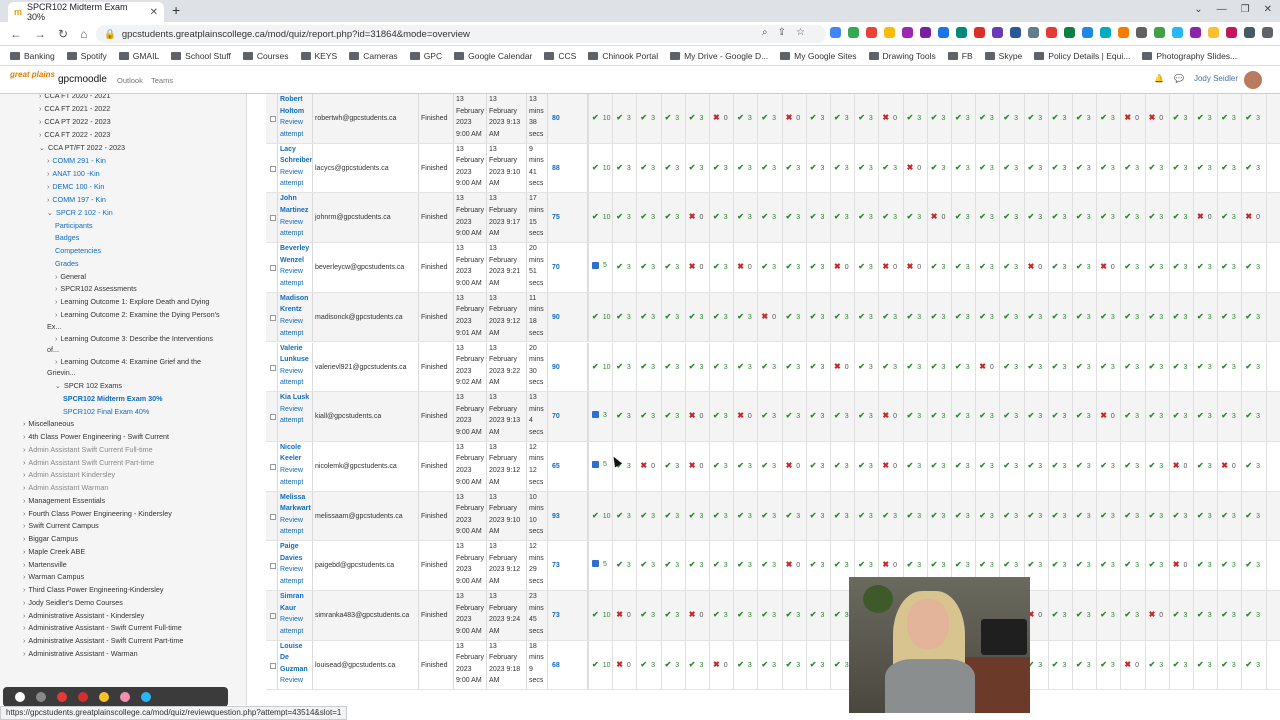  I want to click on bookmark-item: Courses, so click(265, 56).